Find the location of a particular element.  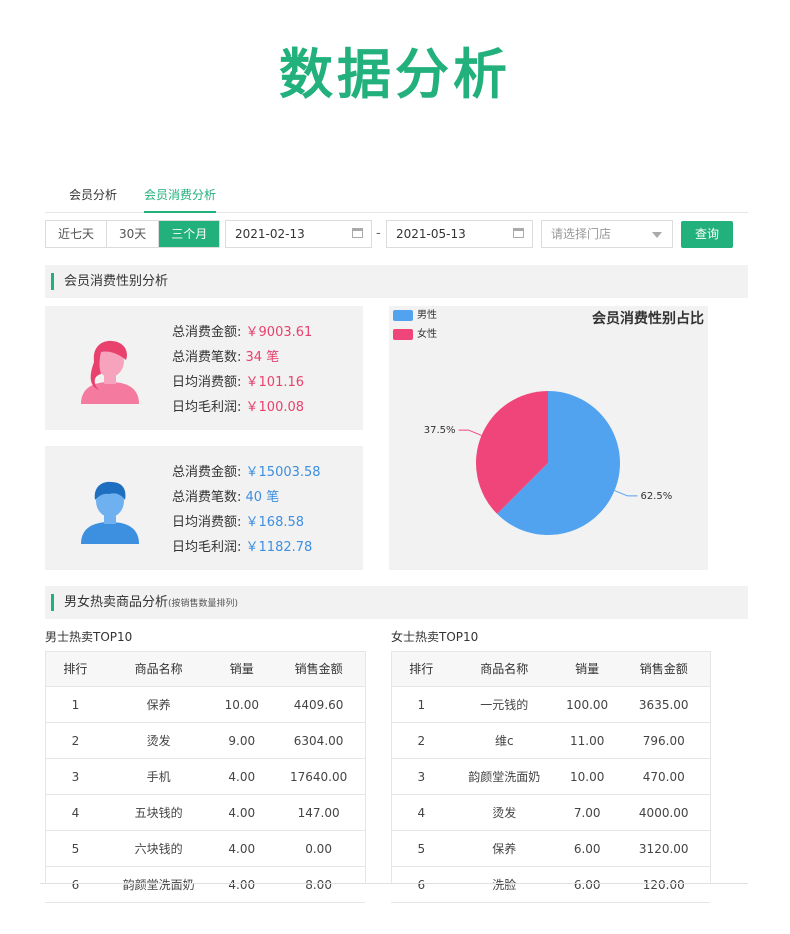

range-selector: 近七天 30天 三个月 is located at coordinates (133, 234).